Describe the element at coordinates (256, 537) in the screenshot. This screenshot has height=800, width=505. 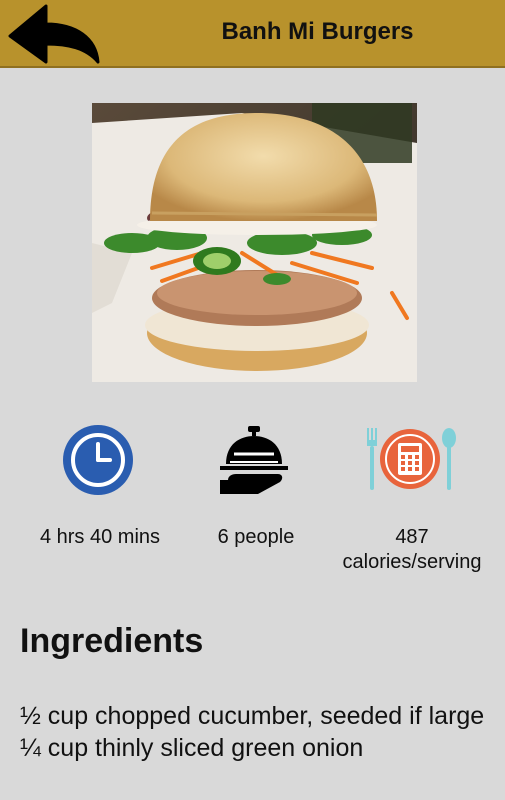
I see `servings-label: 6 people` at that location.